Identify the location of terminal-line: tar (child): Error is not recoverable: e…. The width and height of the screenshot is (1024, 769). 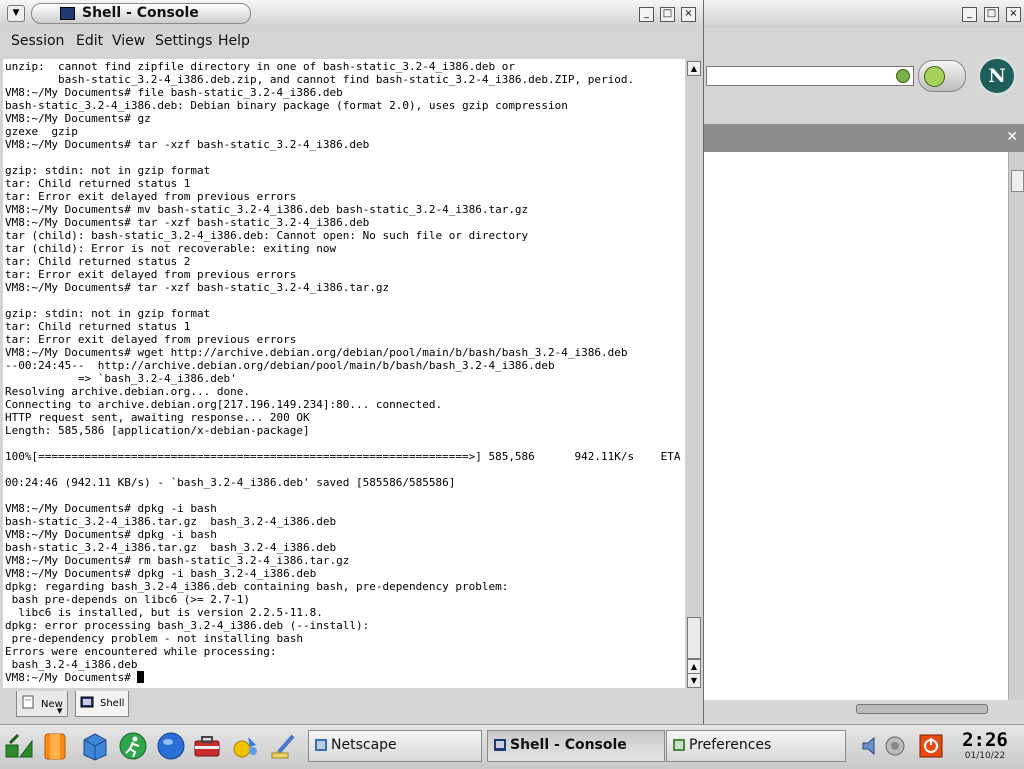
(171, 248).